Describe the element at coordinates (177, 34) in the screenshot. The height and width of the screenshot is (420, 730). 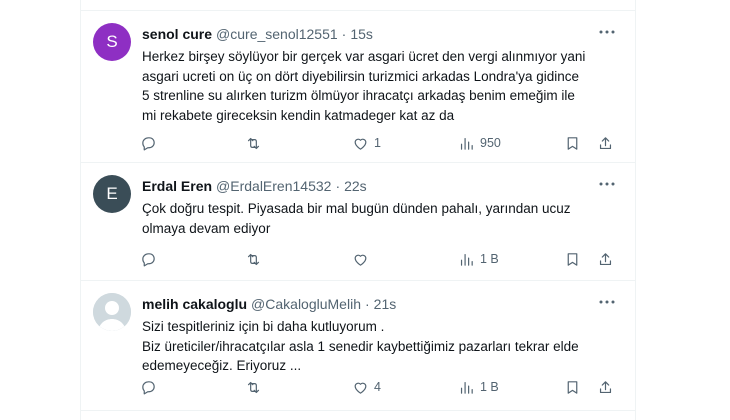
I see `user-name: senol cure` at that location.